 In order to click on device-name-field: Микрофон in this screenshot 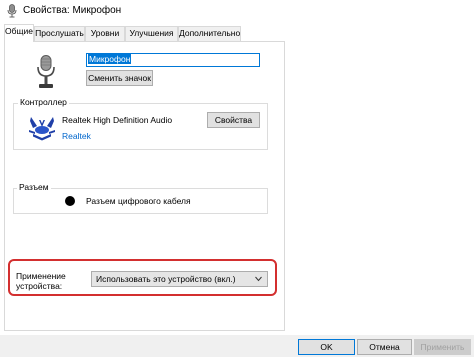, I will do `click(173, 60)`.